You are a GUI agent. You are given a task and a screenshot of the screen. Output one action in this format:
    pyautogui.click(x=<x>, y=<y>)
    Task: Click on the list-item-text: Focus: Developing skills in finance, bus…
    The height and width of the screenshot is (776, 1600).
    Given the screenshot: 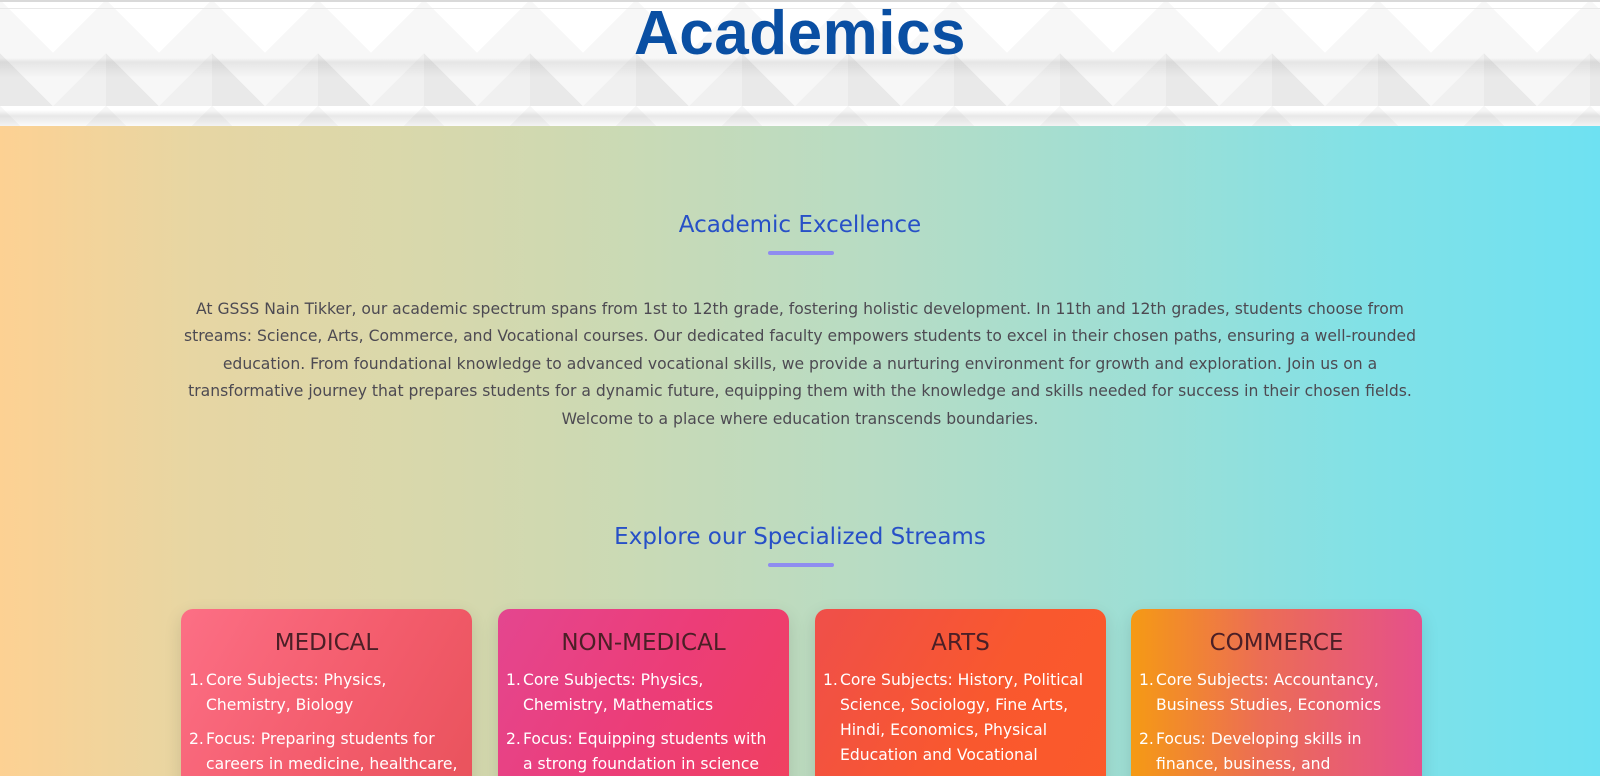 What is the action you would take?
    pyautogui.click(x=1259, y=751)
    